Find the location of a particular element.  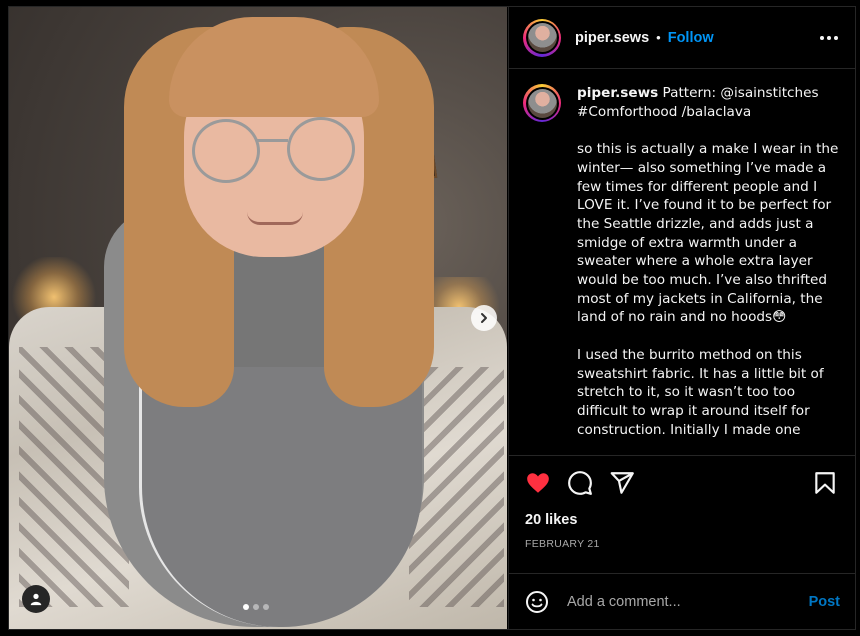

comment-input is located at coordinates (687, 601).